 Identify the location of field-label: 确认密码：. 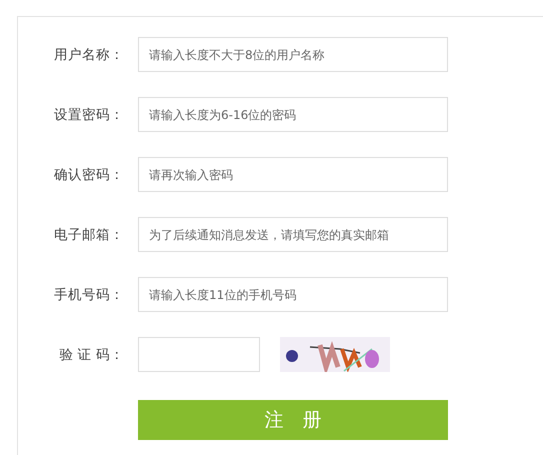
(89, 175).